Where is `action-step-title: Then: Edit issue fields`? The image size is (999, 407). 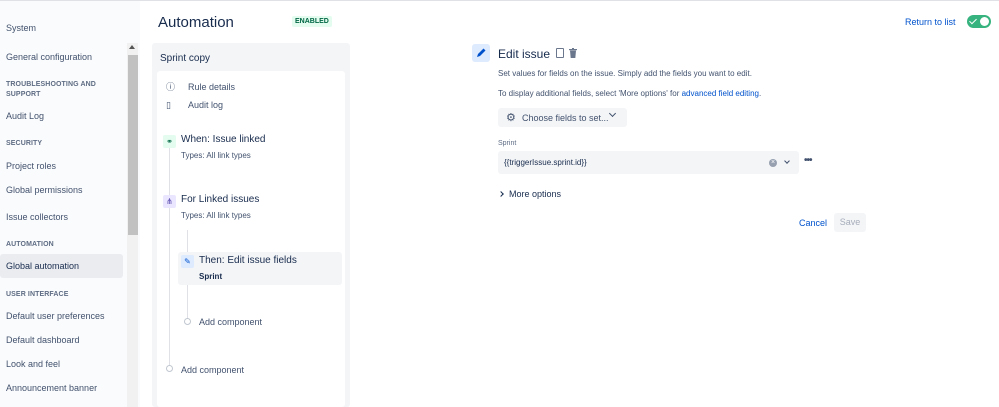 action-step-title: Then: Edit issue fields is located at coordinates (248, 260).